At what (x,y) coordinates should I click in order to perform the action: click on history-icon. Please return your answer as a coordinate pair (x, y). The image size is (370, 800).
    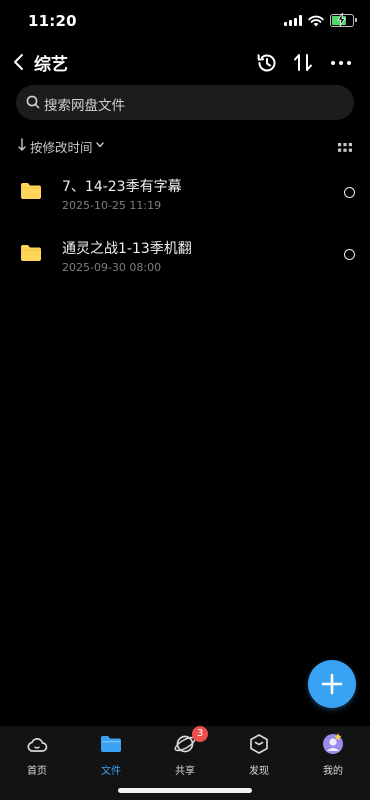
    Looking at the image, I should click on (266, 63).